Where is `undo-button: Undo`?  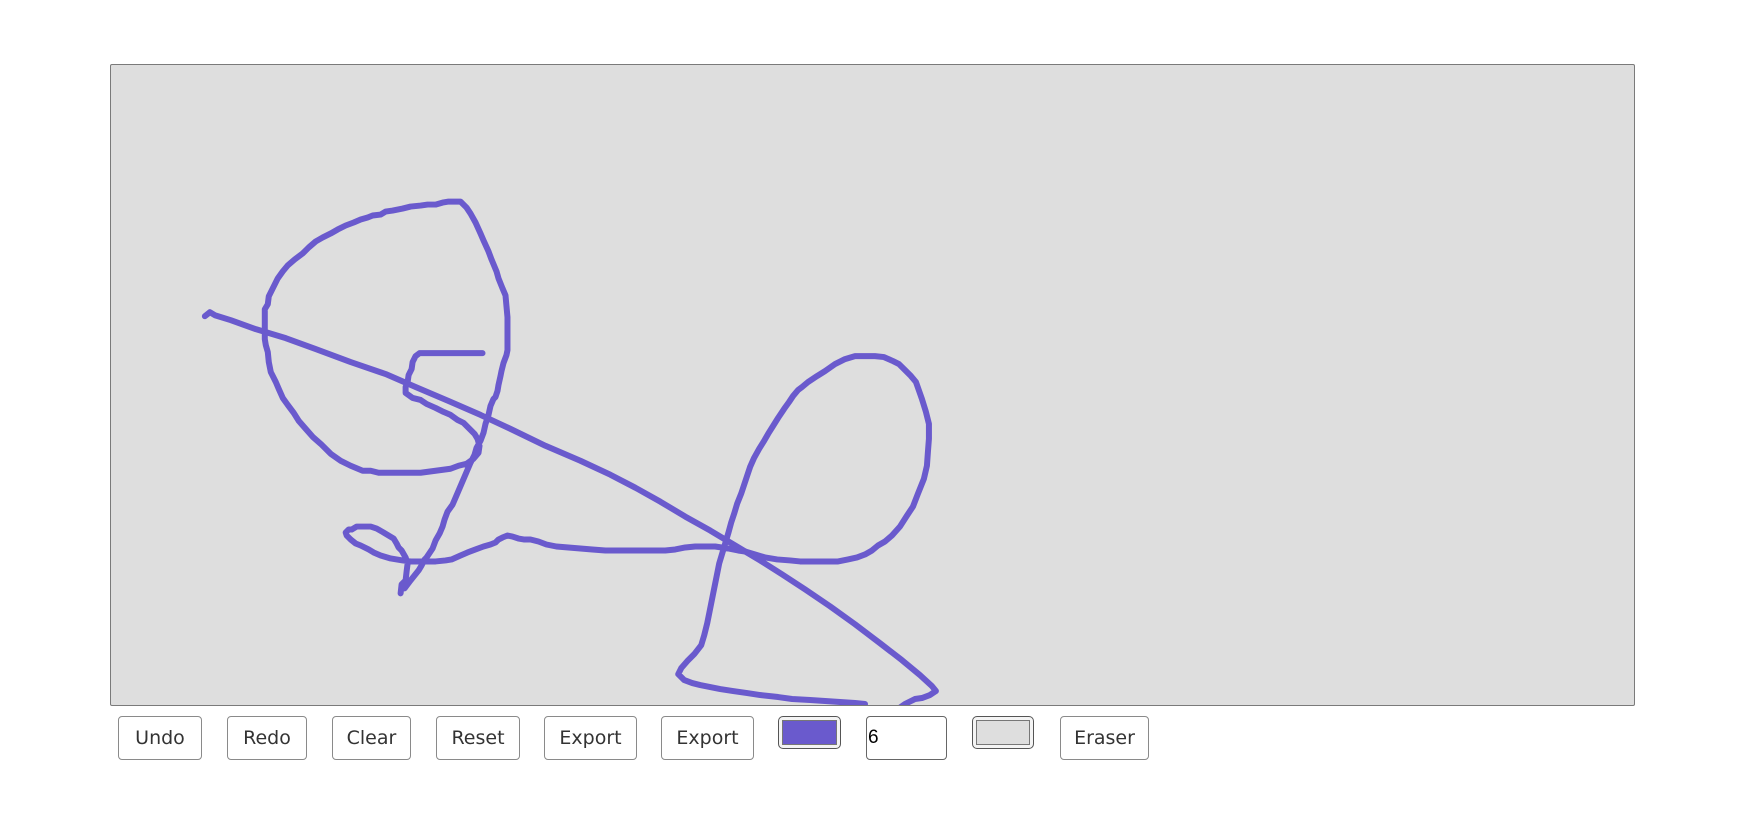 undo-button: Undo is located at coordinates (160, 738).